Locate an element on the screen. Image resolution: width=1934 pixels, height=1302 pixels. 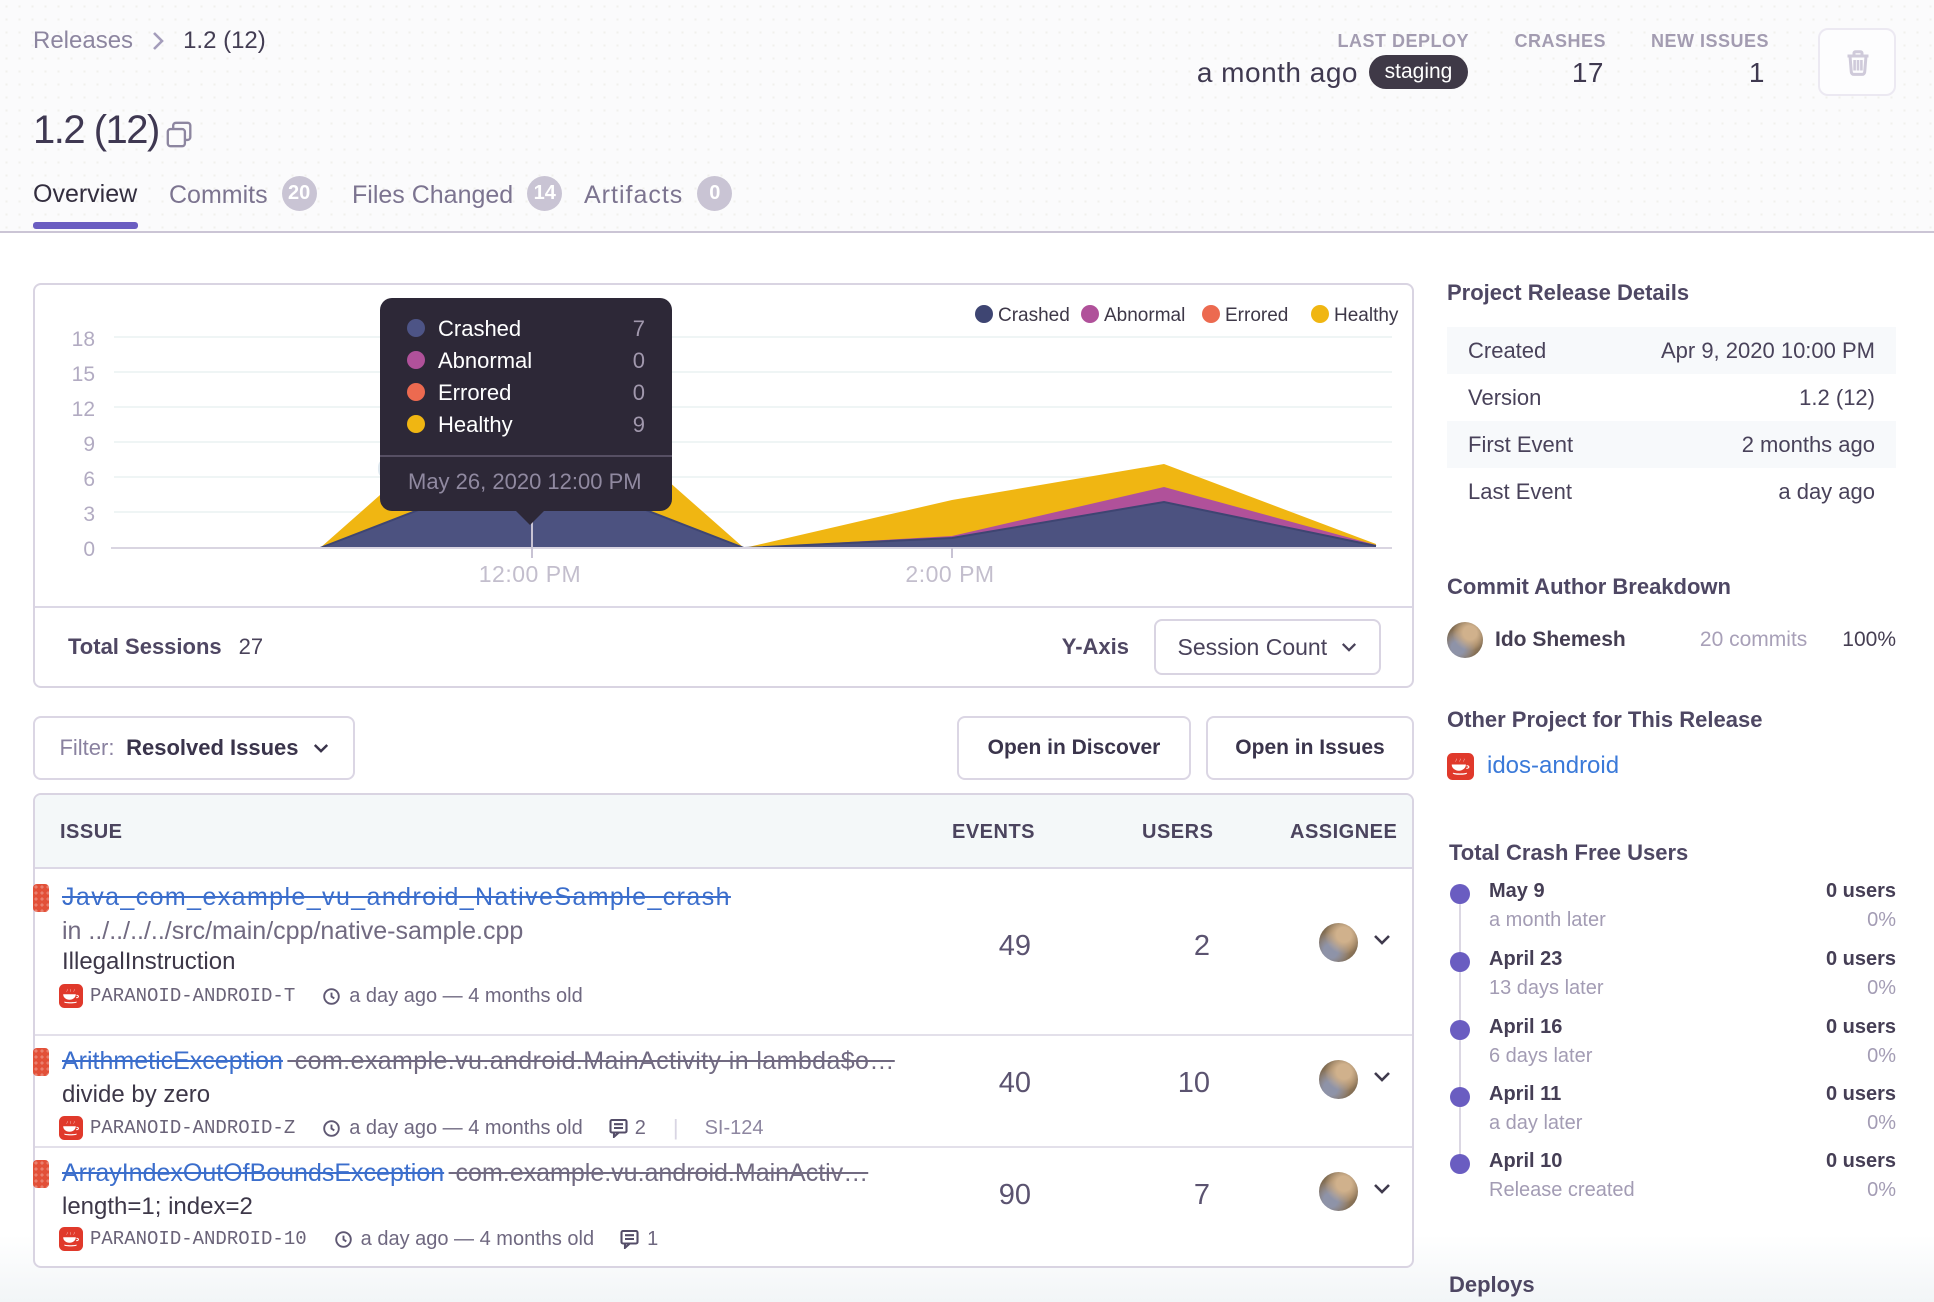
svg-text: May 26, 2020 12:00 PM is located at coordinates (525, 481).